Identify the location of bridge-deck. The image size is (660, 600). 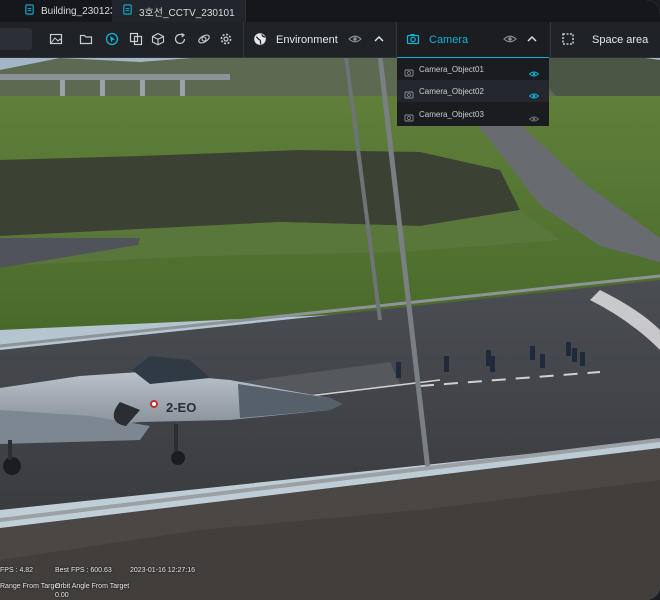
(115, 77).